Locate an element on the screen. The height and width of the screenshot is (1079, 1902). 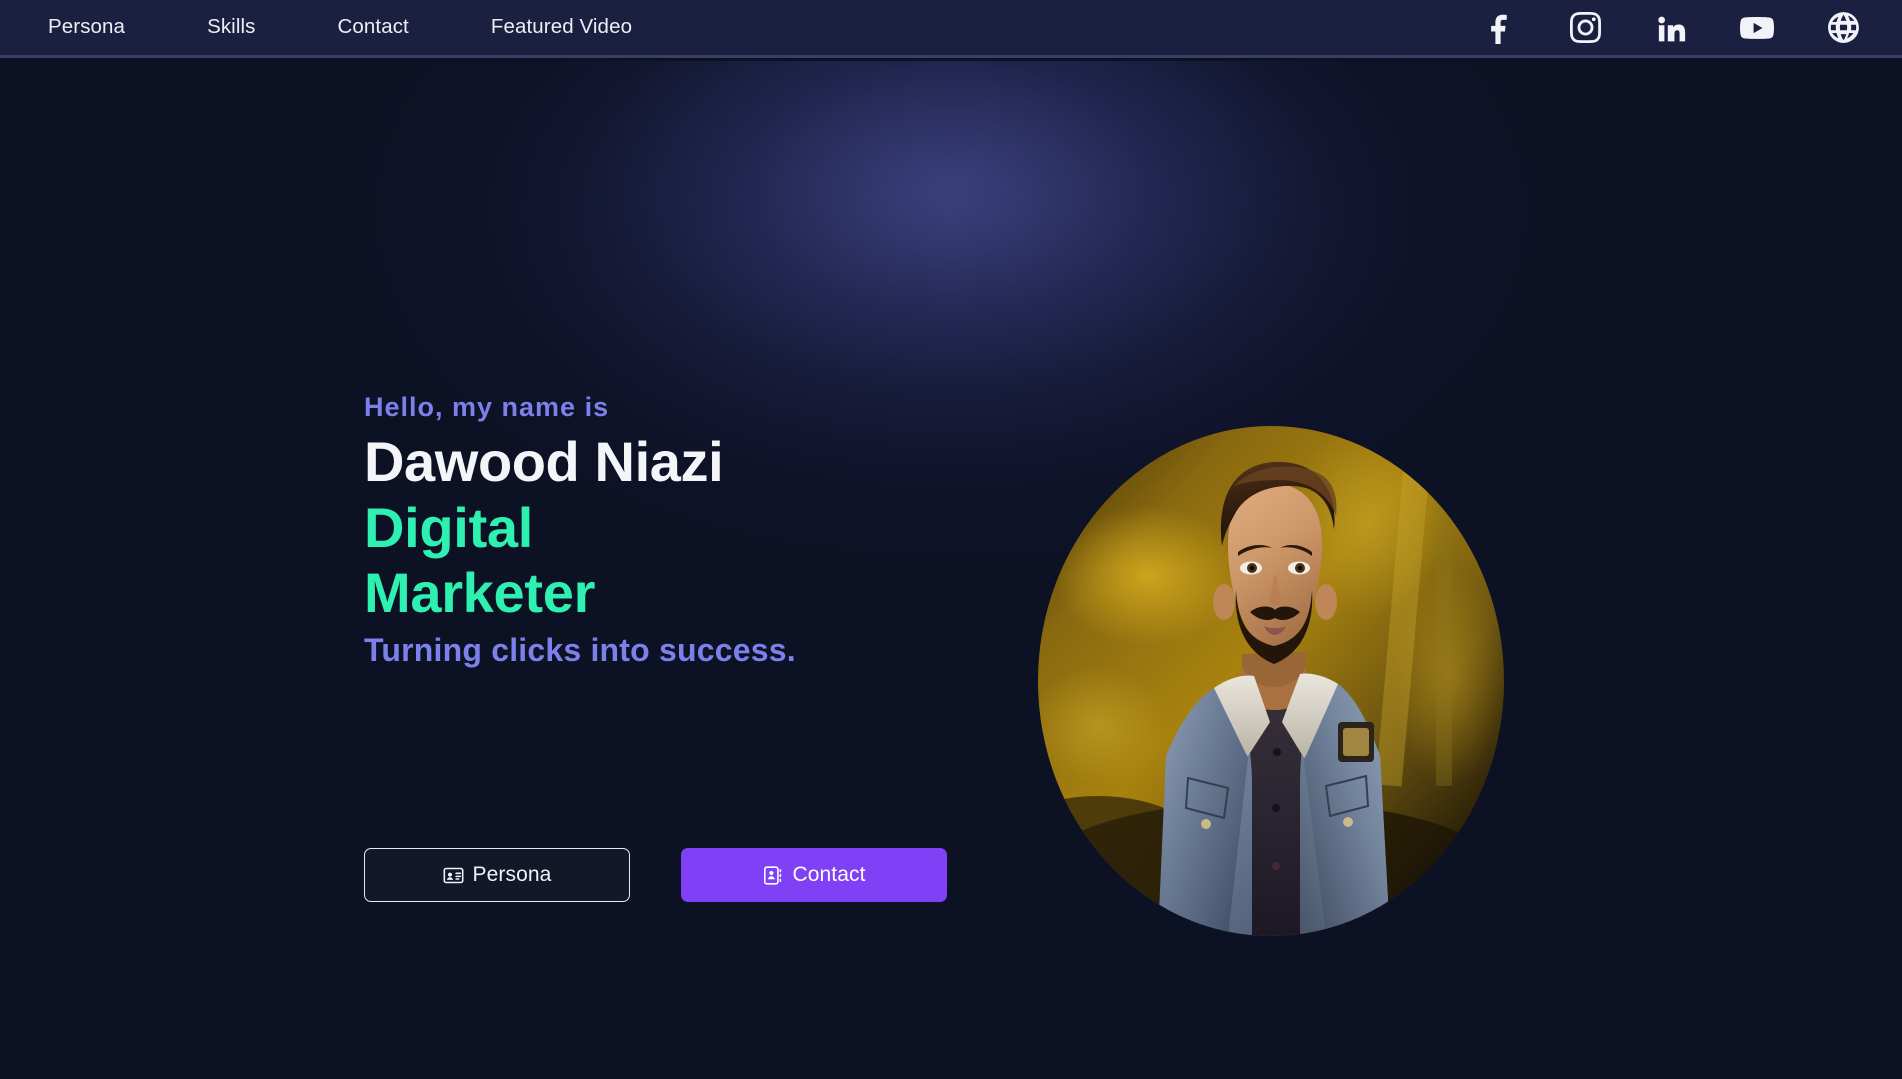
nav-links-group: Persona Skills Contact Featured Video is located at coordinates (340, 27).